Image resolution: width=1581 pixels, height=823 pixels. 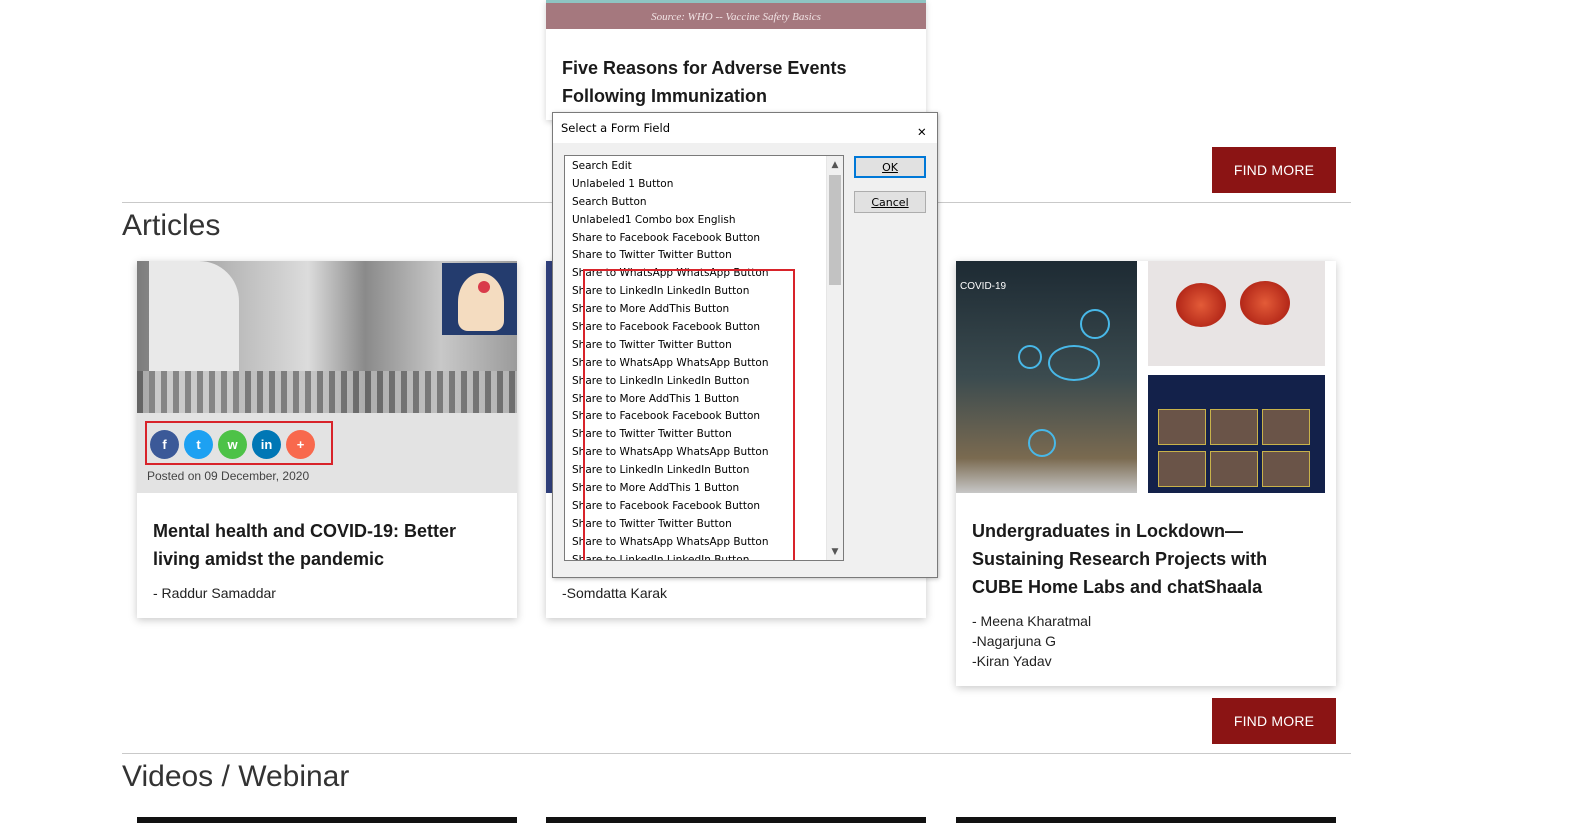 I want to click on dialog-title-bar: Select a Form Field ✕, so click(x=745, y=128).